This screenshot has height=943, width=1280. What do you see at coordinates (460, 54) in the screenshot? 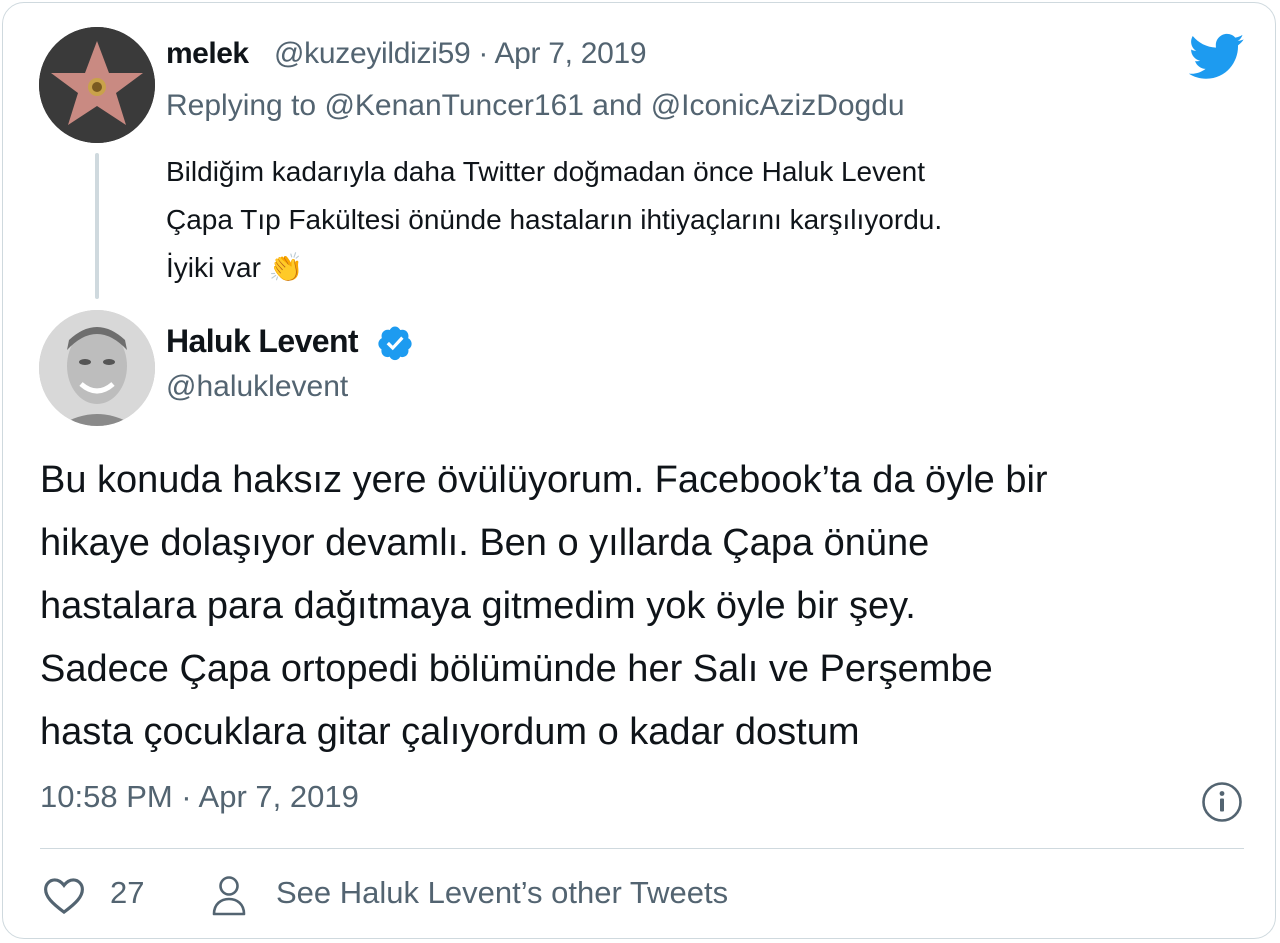
I see `parent-handle-date: @kuzeyildizi59 · Apr 7, 2019` at bounding box center [460, 54].